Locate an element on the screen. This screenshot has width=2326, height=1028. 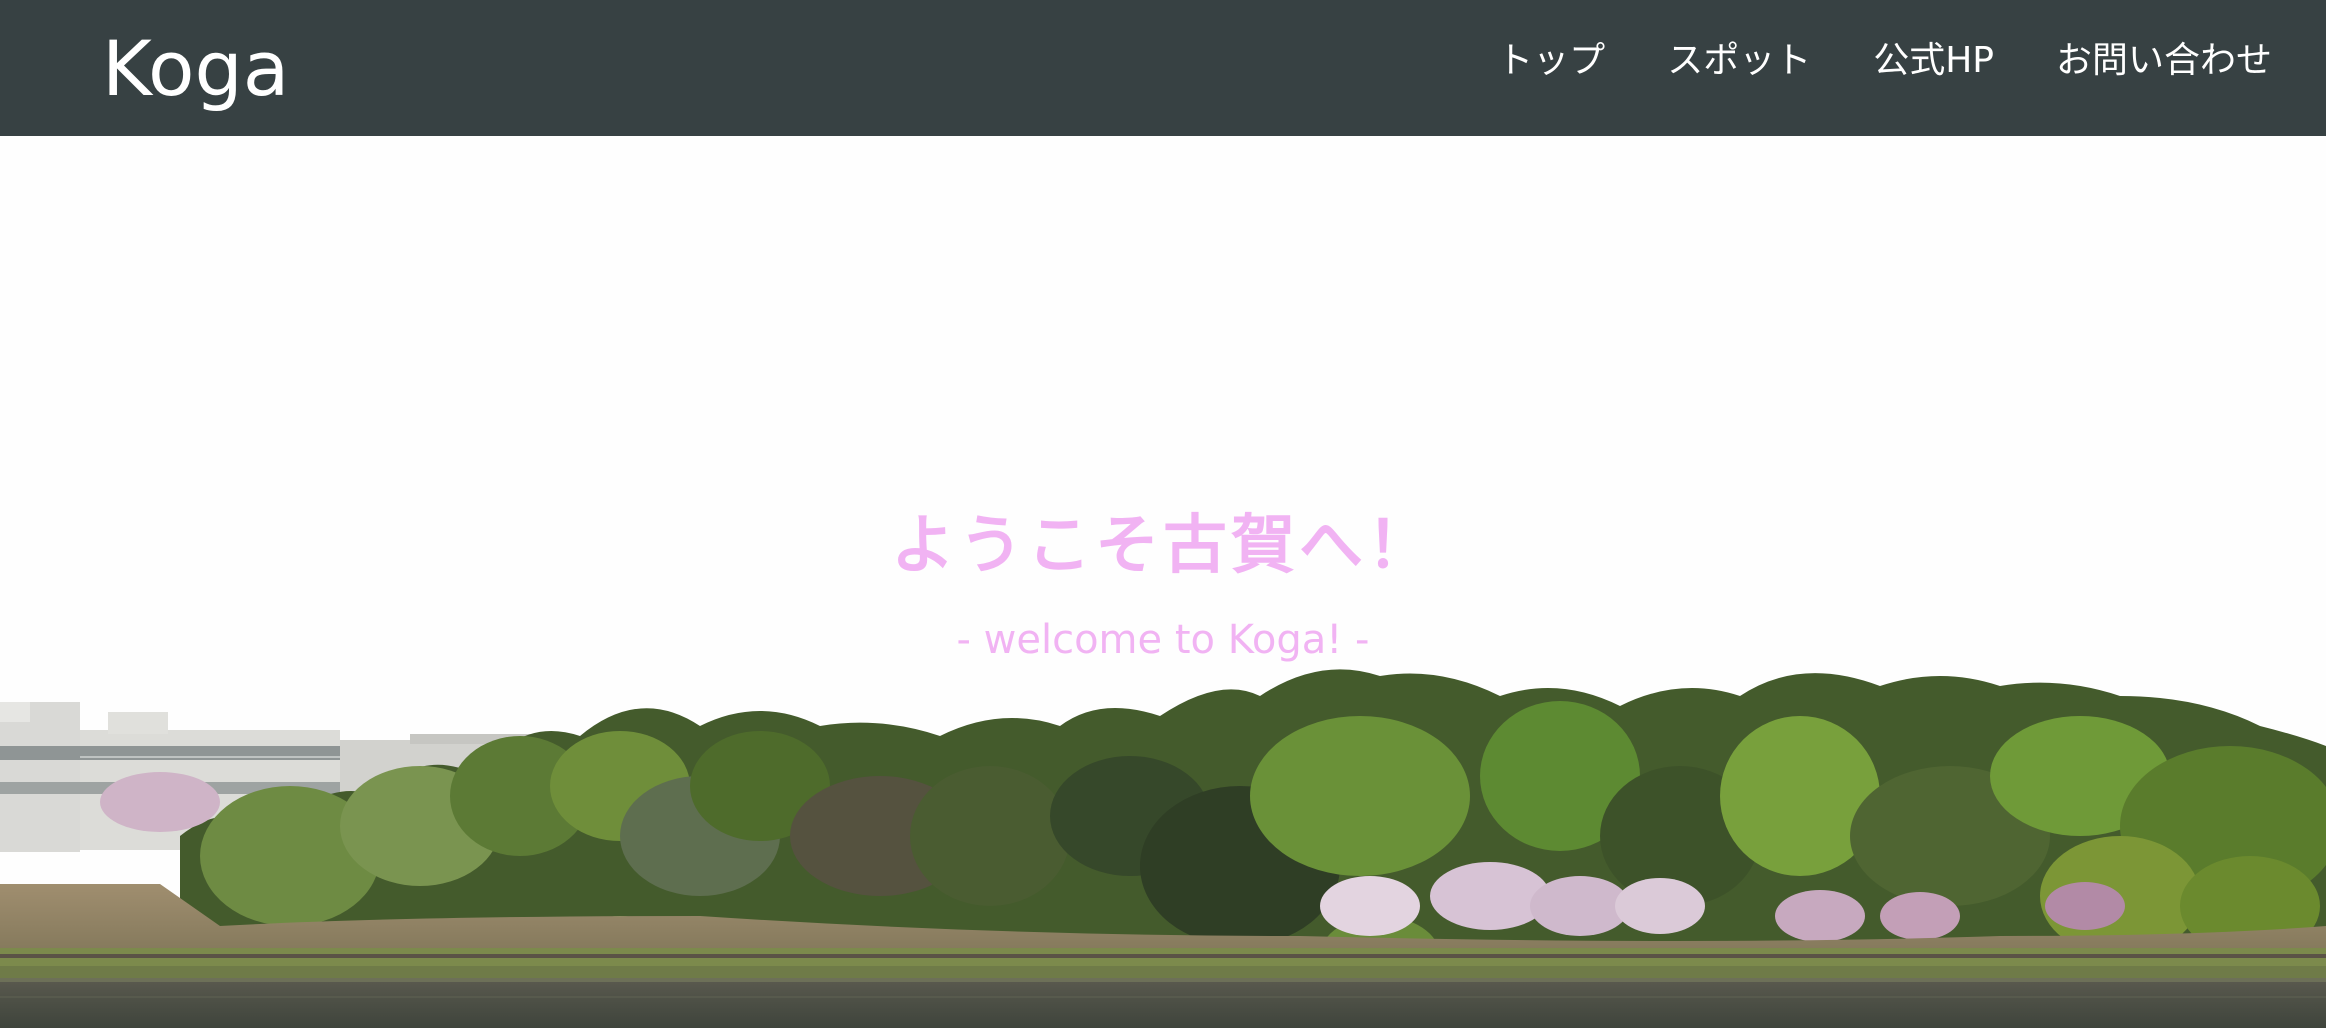
nav-link-top: トップ is located at coordinates (1551, 61).